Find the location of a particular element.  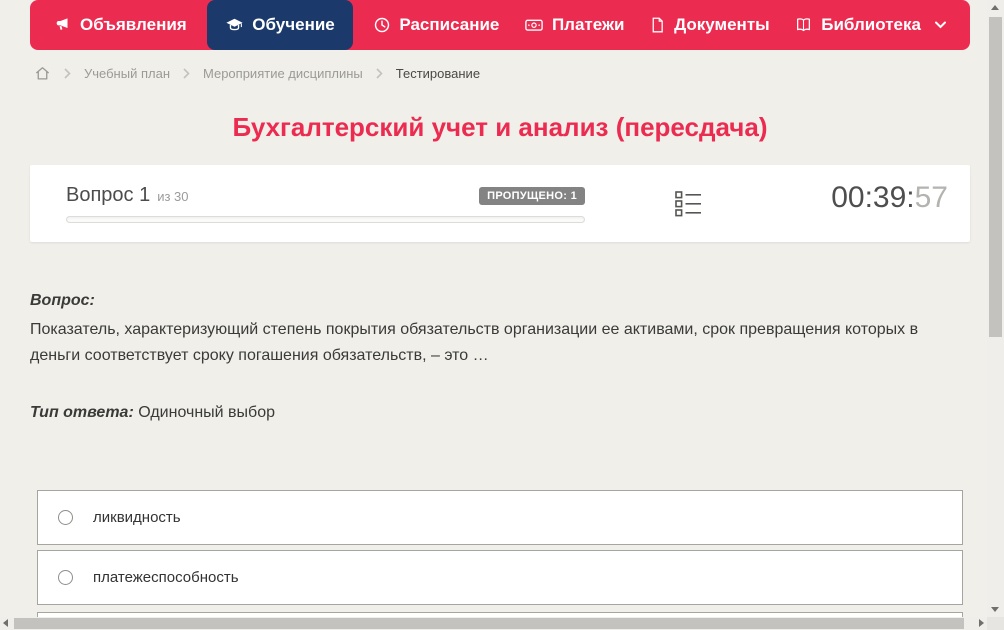

breadcrumb-item-testing: Тестирование is located at coordinates (438, 73).